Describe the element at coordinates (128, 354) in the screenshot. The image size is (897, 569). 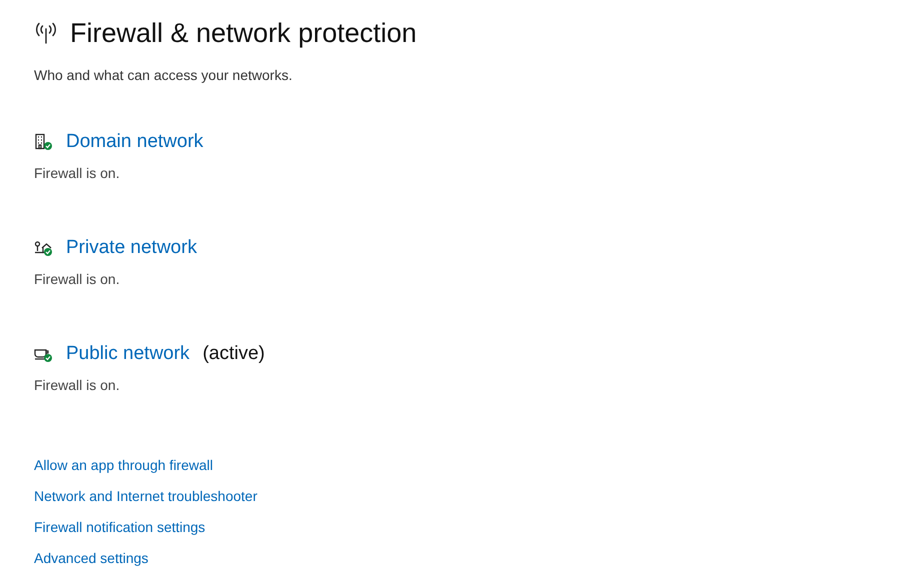
I see `network-link: Public network` at that location.